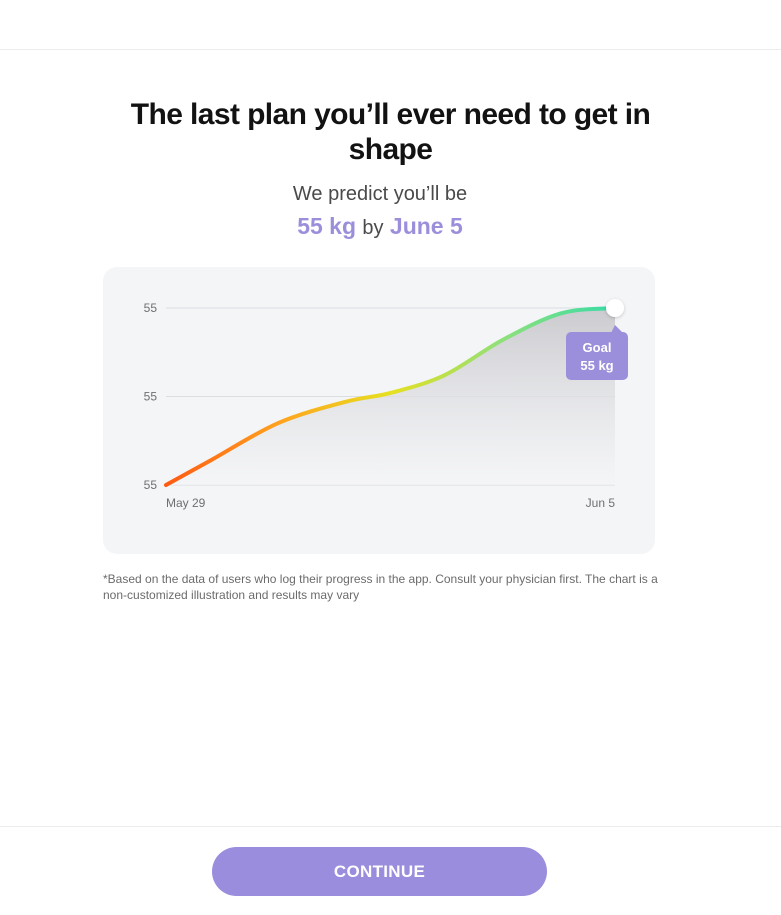  What do you see at coordinates (373, 228) in the screenshot?
I see `prediction-connector: by` at bounding box center [373, 228].